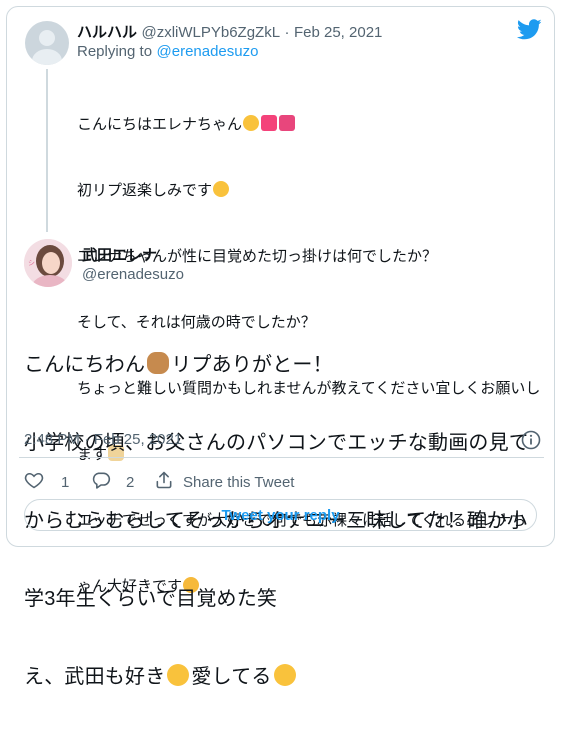 The height and width of the screenshot is (742, 561). I want to click on blushing-face-emoji, so click(221, 189).